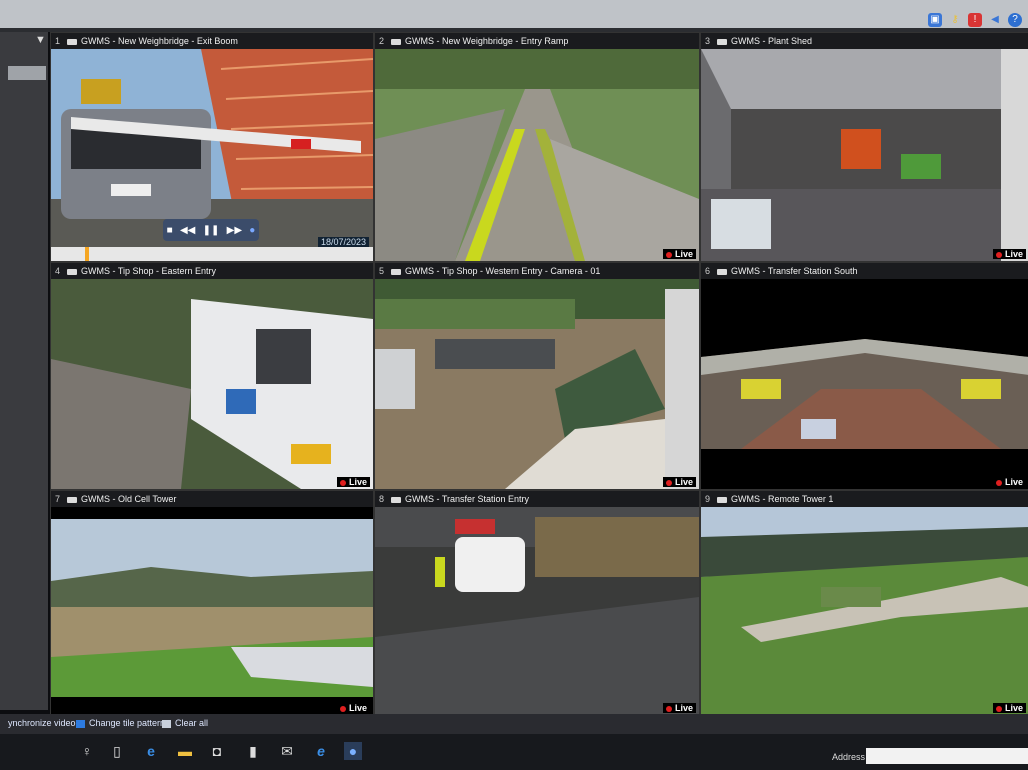 Image resolution: width=1028 pixels, height=770 pixels. Describe the element at coordinates (794, 271) in the screenshot. I see `tile-title: GWMS - Transfer Station South` at that location.